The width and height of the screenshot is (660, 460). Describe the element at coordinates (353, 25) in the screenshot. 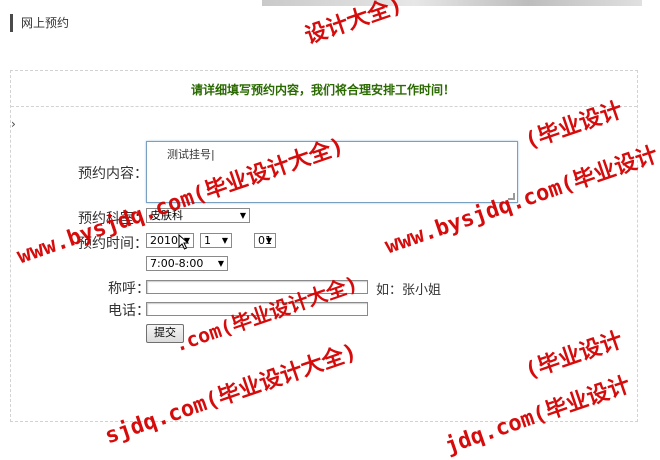

I see `watermark: 设计大全)` at that location.